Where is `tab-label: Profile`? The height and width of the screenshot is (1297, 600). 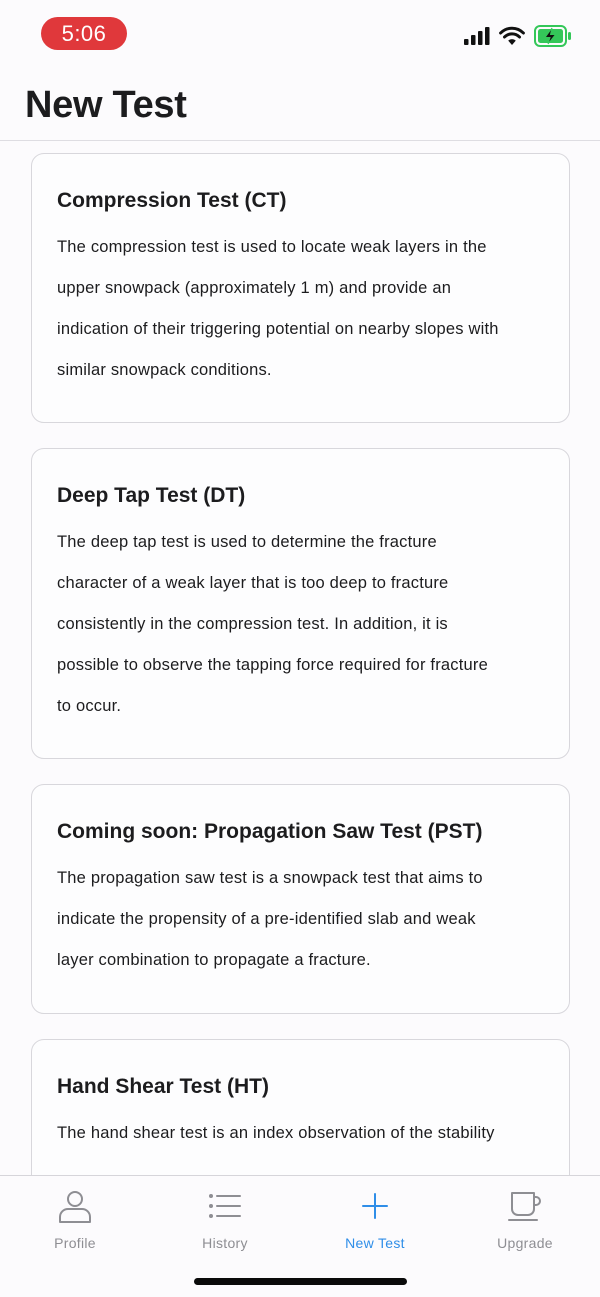
tab-label: Profile is located at coordinates (75, 1243).